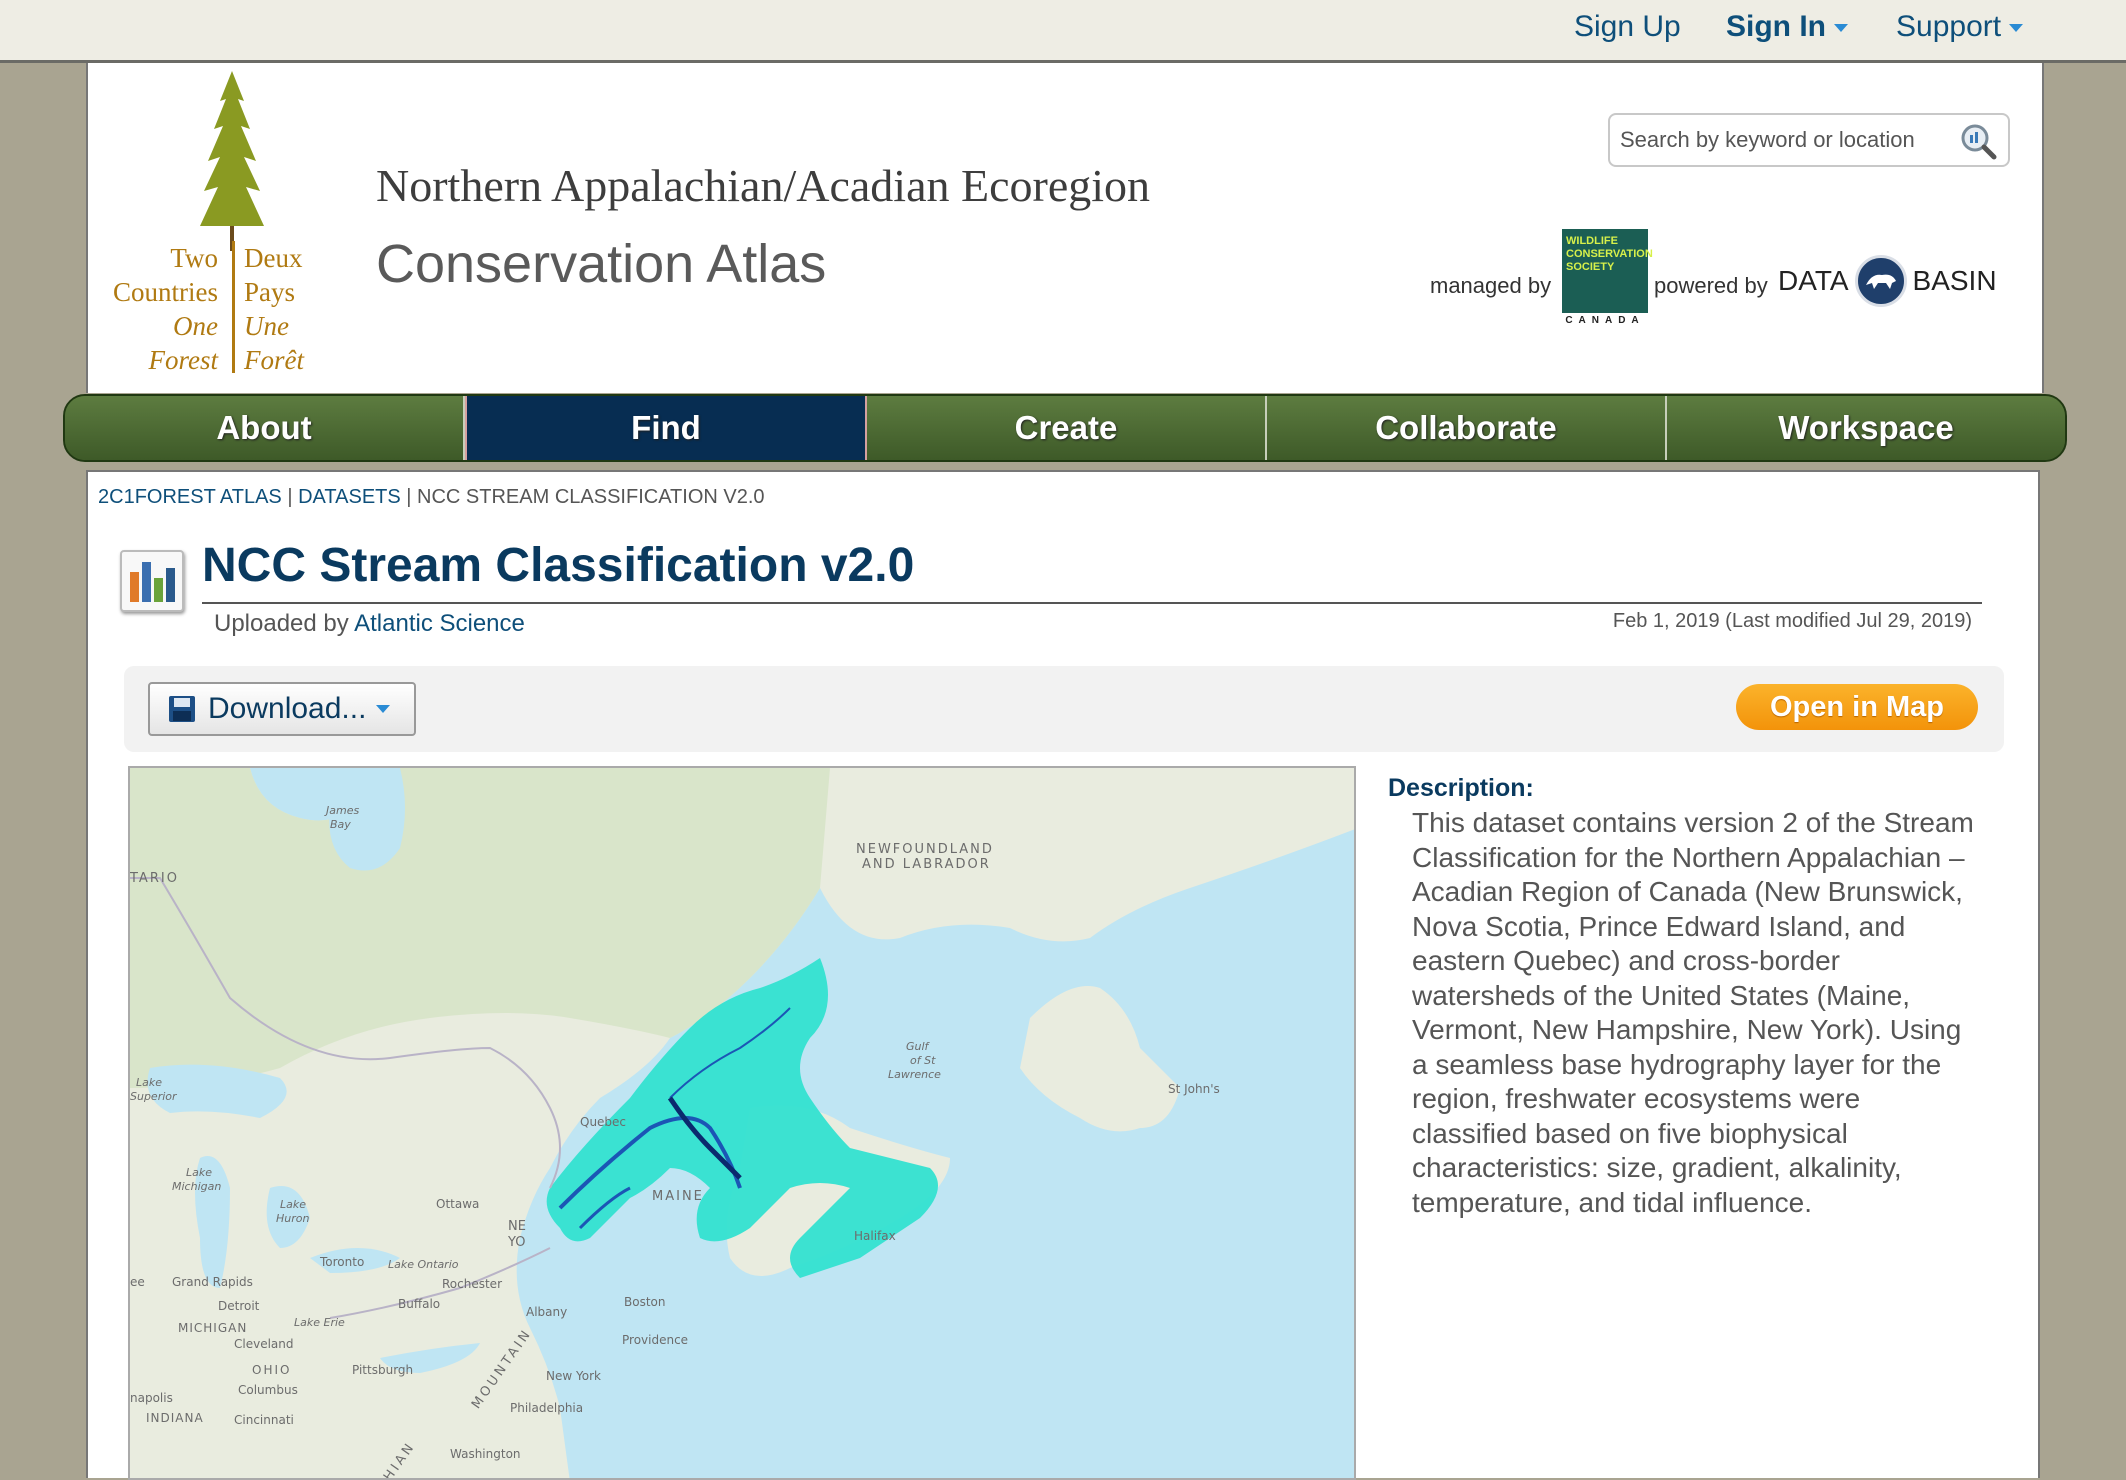 The height and width of the screenshot is (1480, 2126). Describe the element at coordinates (678, 1196) in the screenshot. I see `map-label: MAINE` at that location.